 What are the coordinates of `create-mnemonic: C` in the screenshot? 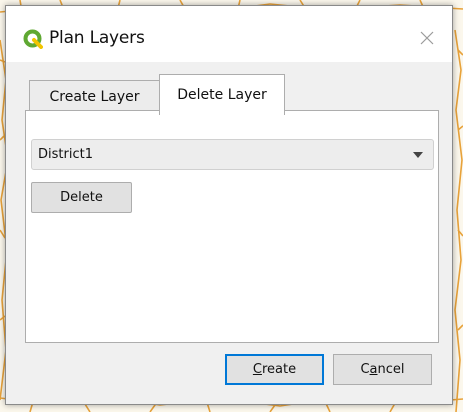 It's located at (257, 369).